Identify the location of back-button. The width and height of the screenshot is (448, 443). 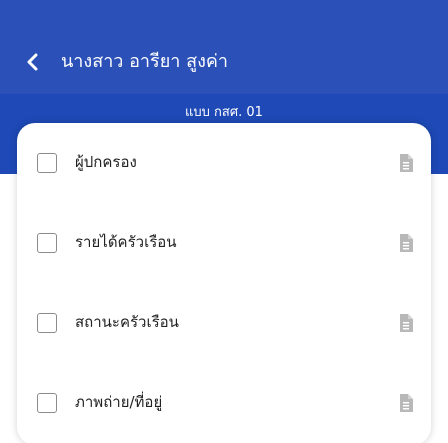
(32, 62).